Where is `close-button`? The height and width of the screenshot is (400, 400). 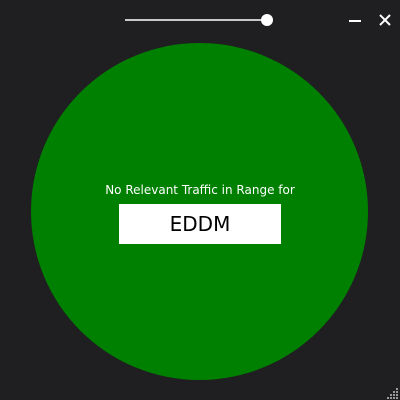
close-button is located at coordinates (385, 20).